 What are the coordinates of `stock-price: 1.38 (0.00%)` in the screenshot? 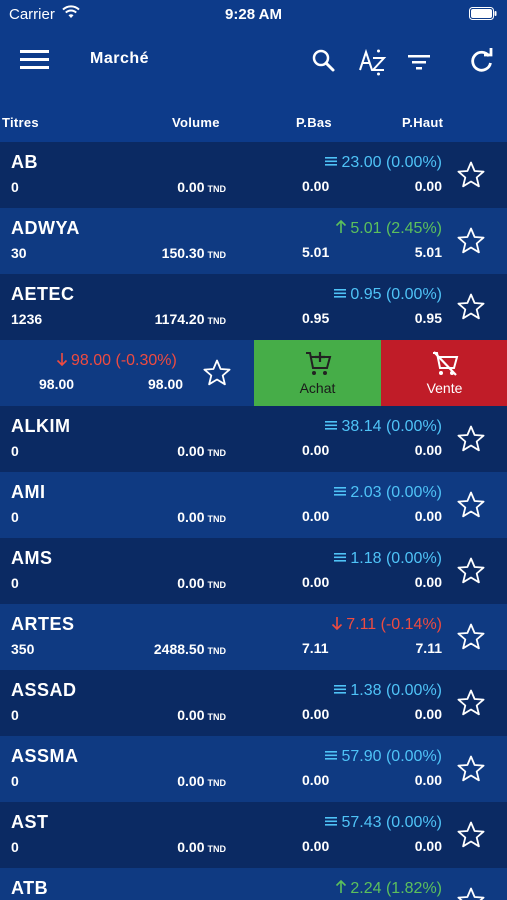 It's located at (387, 691).